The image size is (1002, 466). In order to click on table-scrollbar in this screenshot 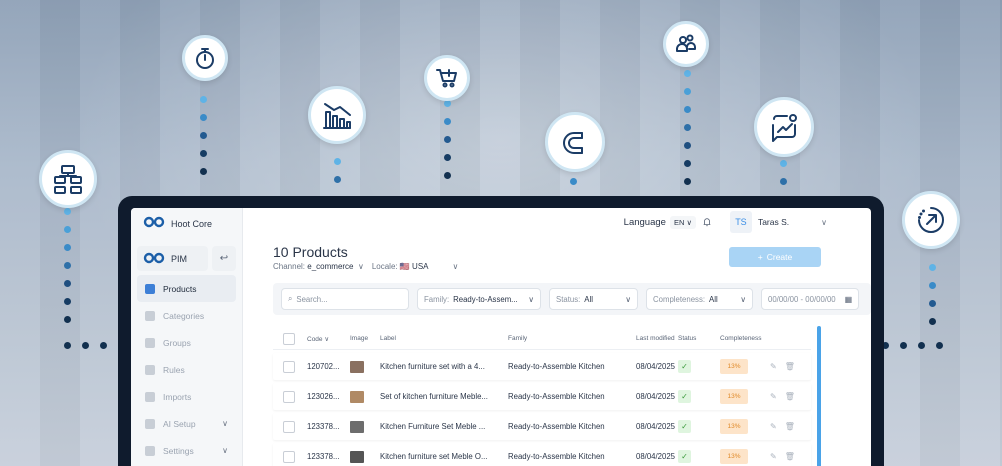, I will do `click(819, 396)`.